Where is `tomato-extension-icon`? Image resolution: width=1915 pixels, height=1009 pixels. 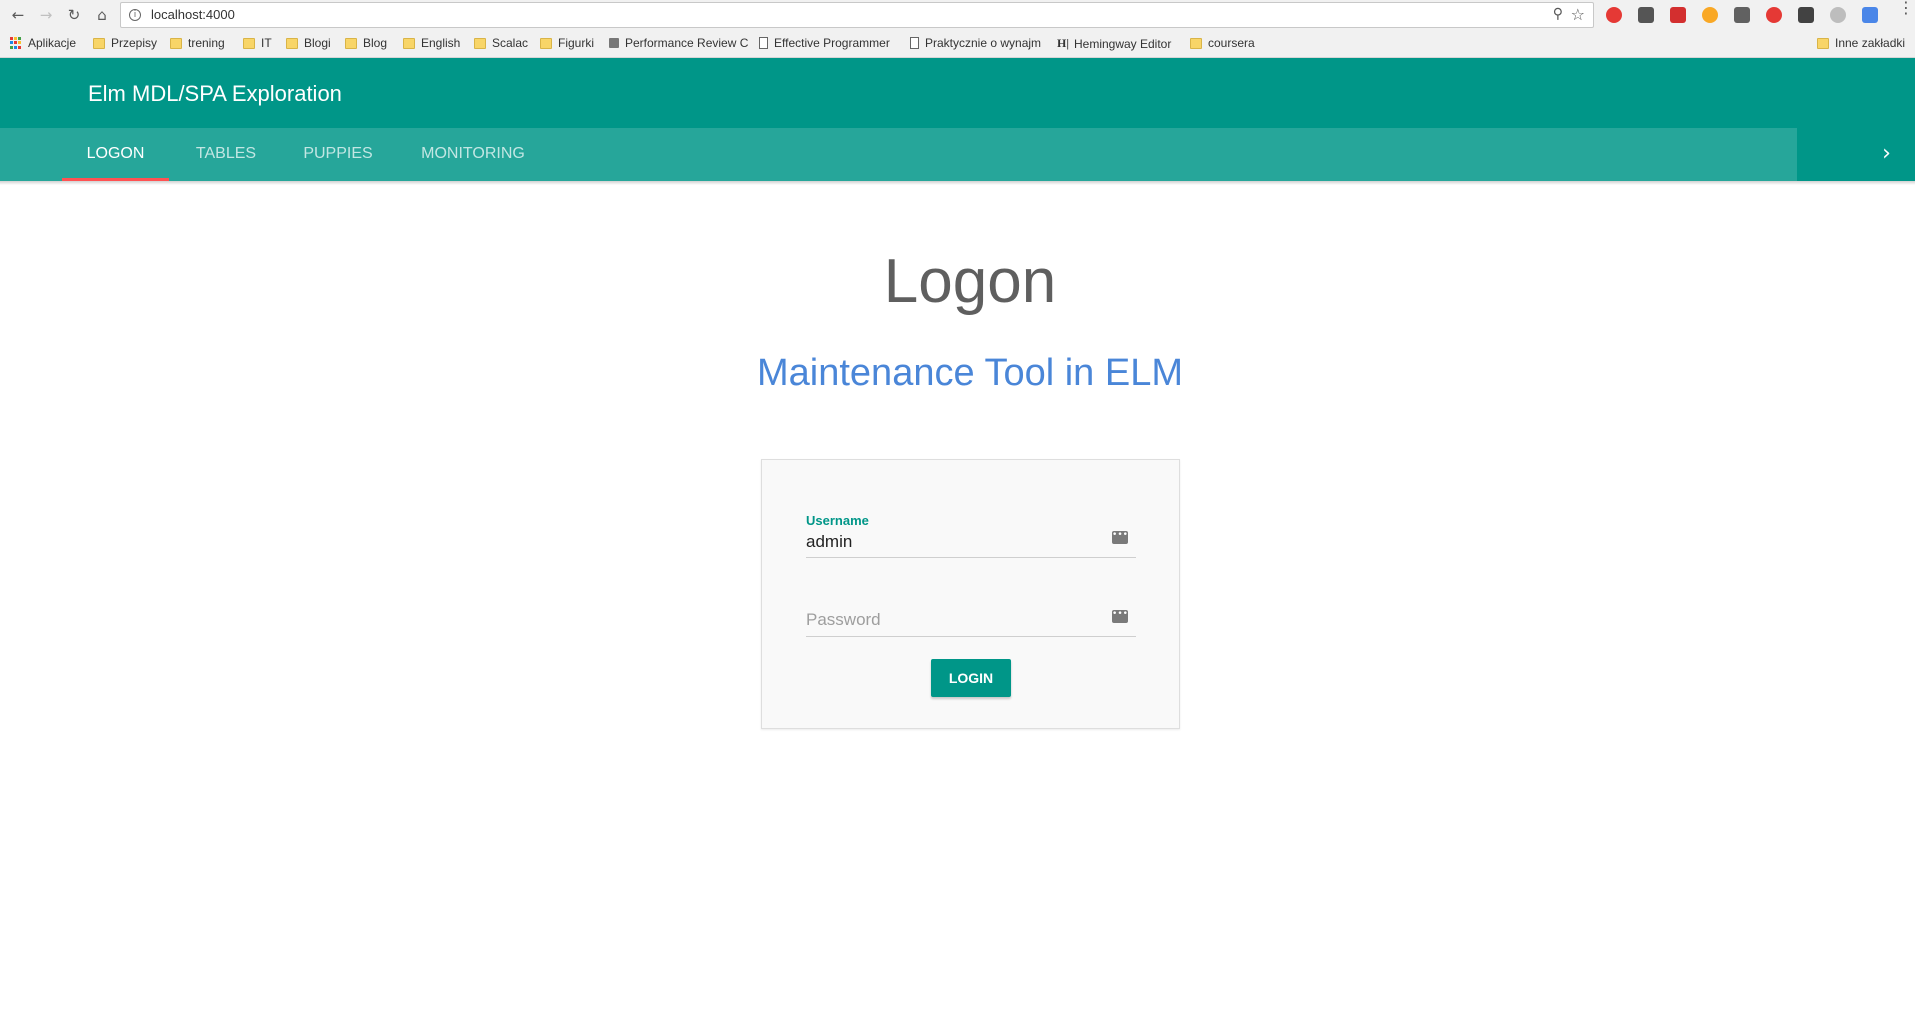 tomato-extension-icon is located at coordinates (1774, 15).